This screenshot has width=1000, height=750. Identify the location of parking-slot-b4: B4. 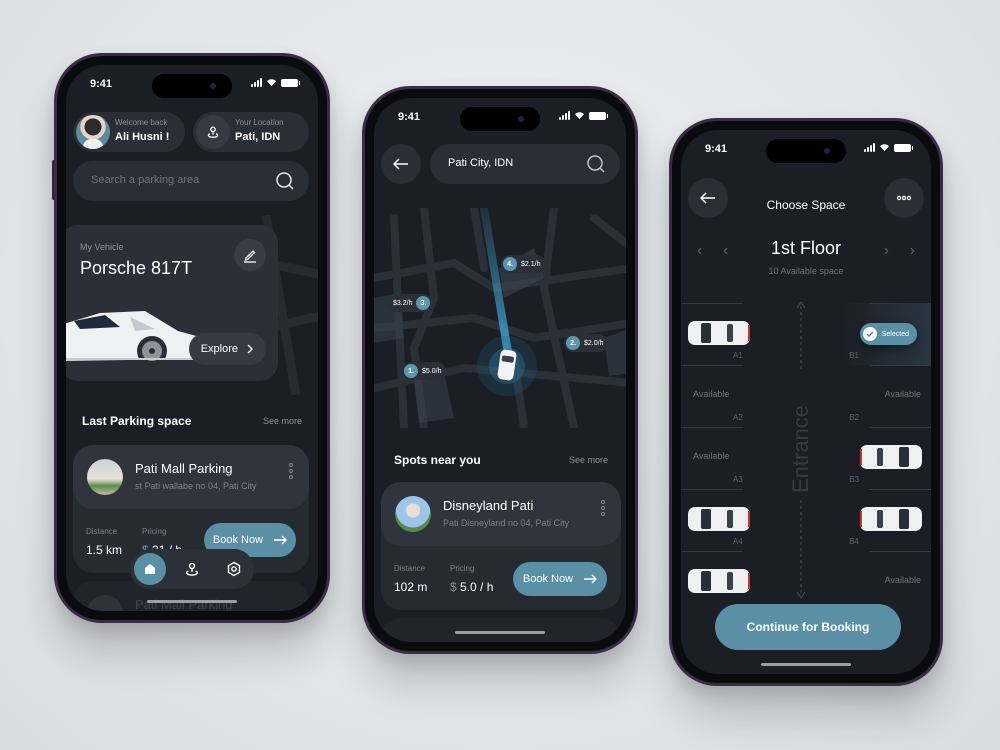
(886, 520).